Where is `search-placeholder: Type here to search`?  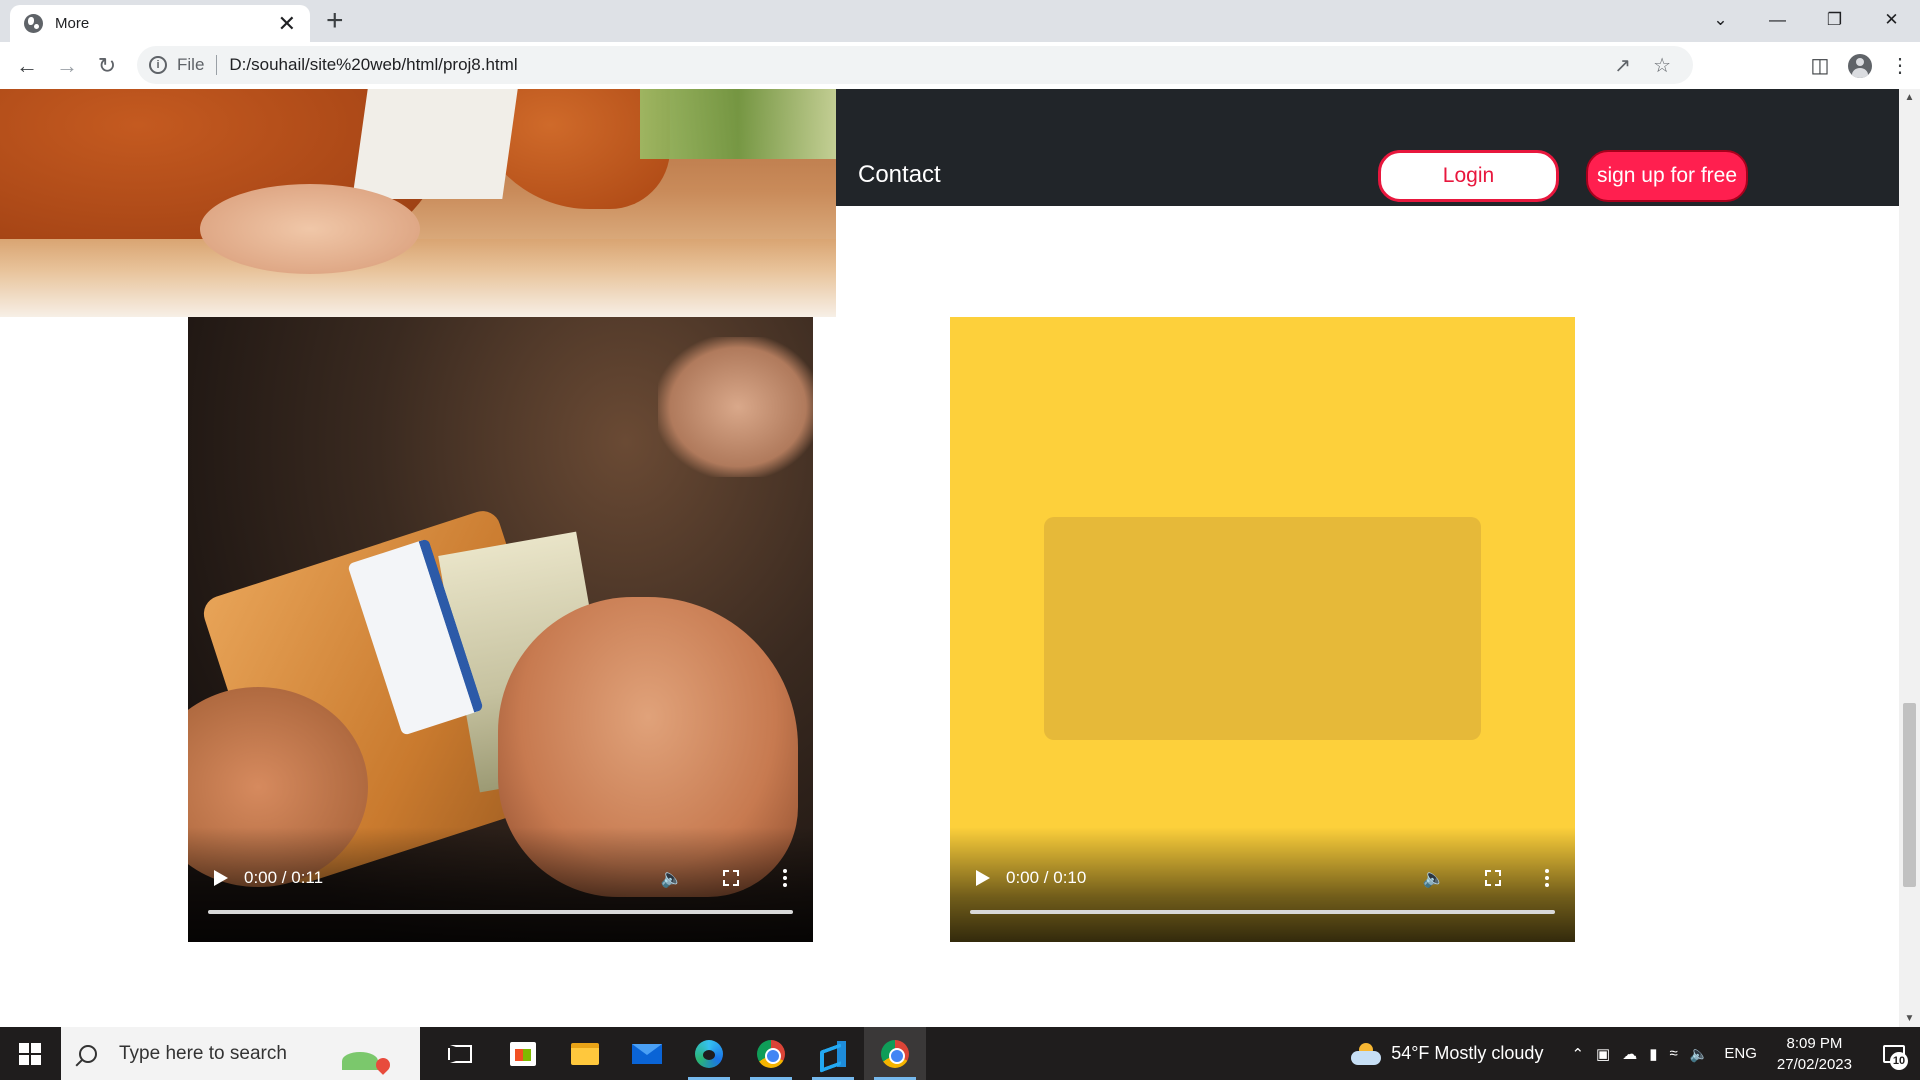
search-placeholder: Type here to search is located at coordinates (203, 1053).